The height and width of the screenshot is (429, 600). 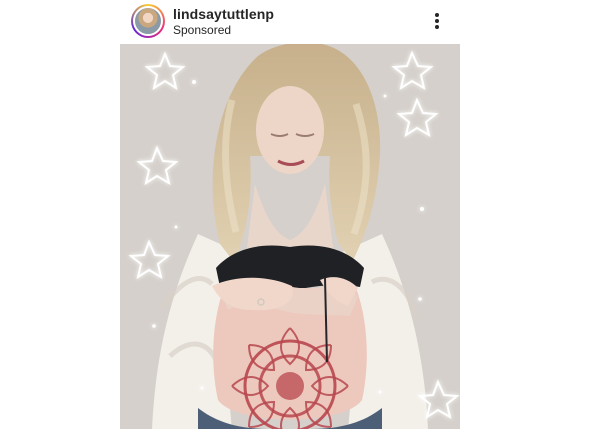 I want to click on sponsored-label: Sponsored, so click(x=202, y=30).